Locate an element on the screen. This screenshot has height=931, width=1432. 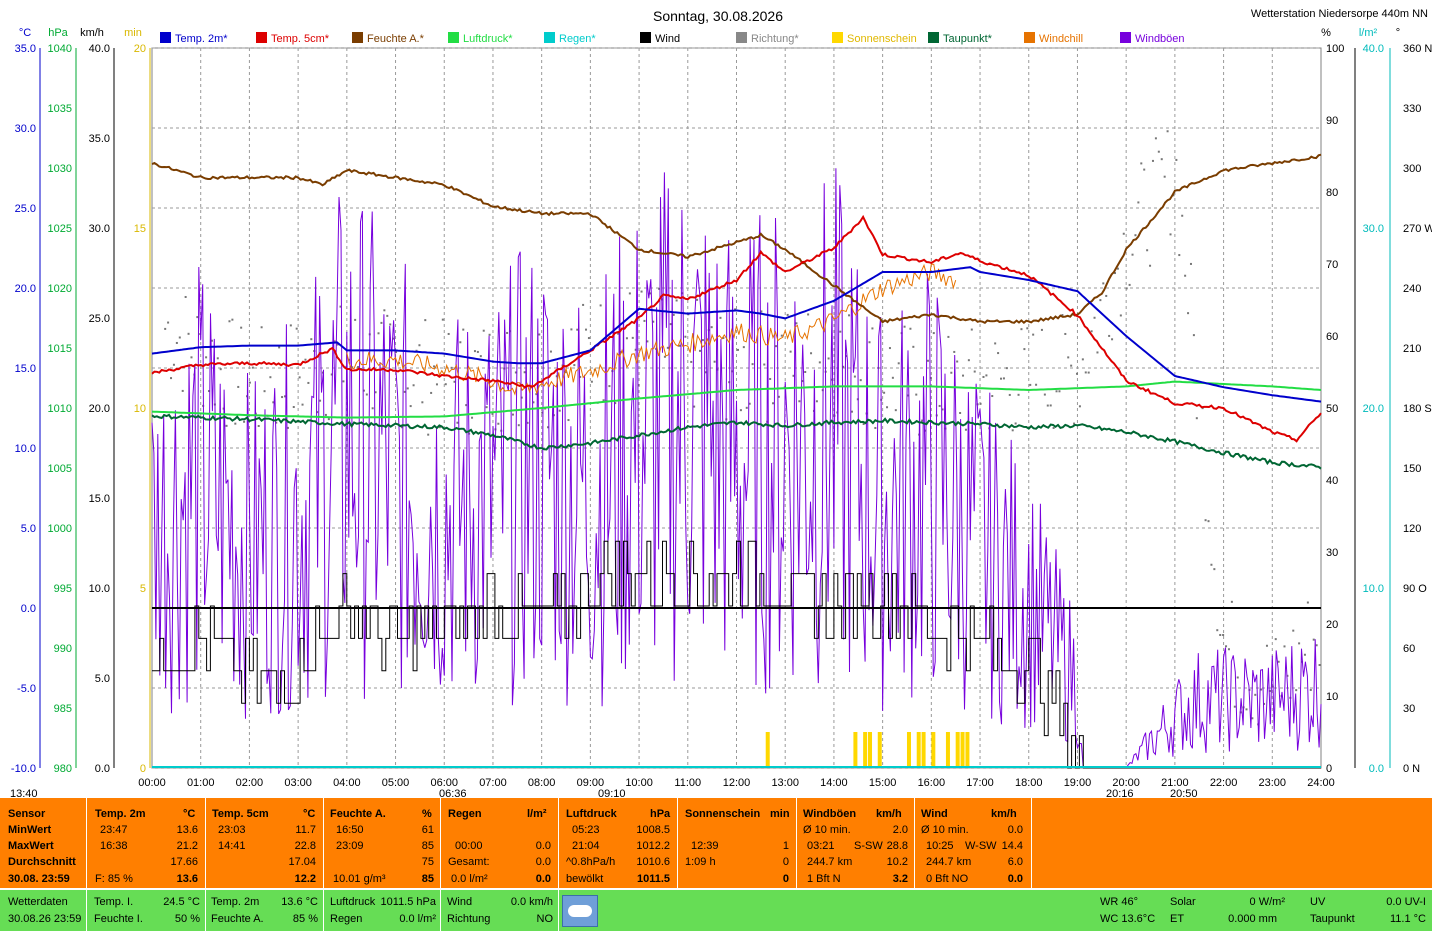
et-value: 0.000 mm is located at coordinates (1252, 919).